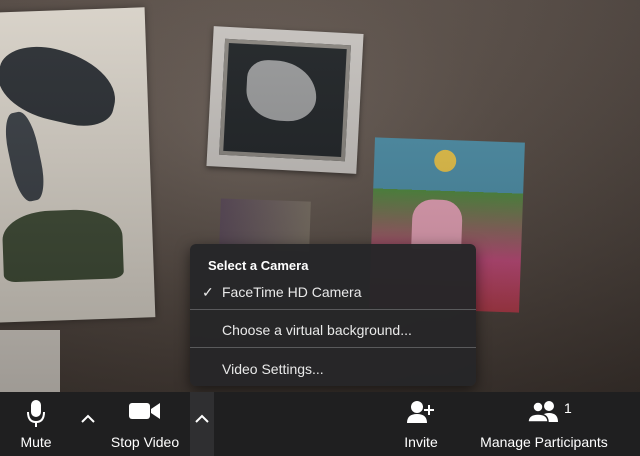  Describe the element at coordinates (421, 414) in the screenshot. I see `add-person-icon` at that location.